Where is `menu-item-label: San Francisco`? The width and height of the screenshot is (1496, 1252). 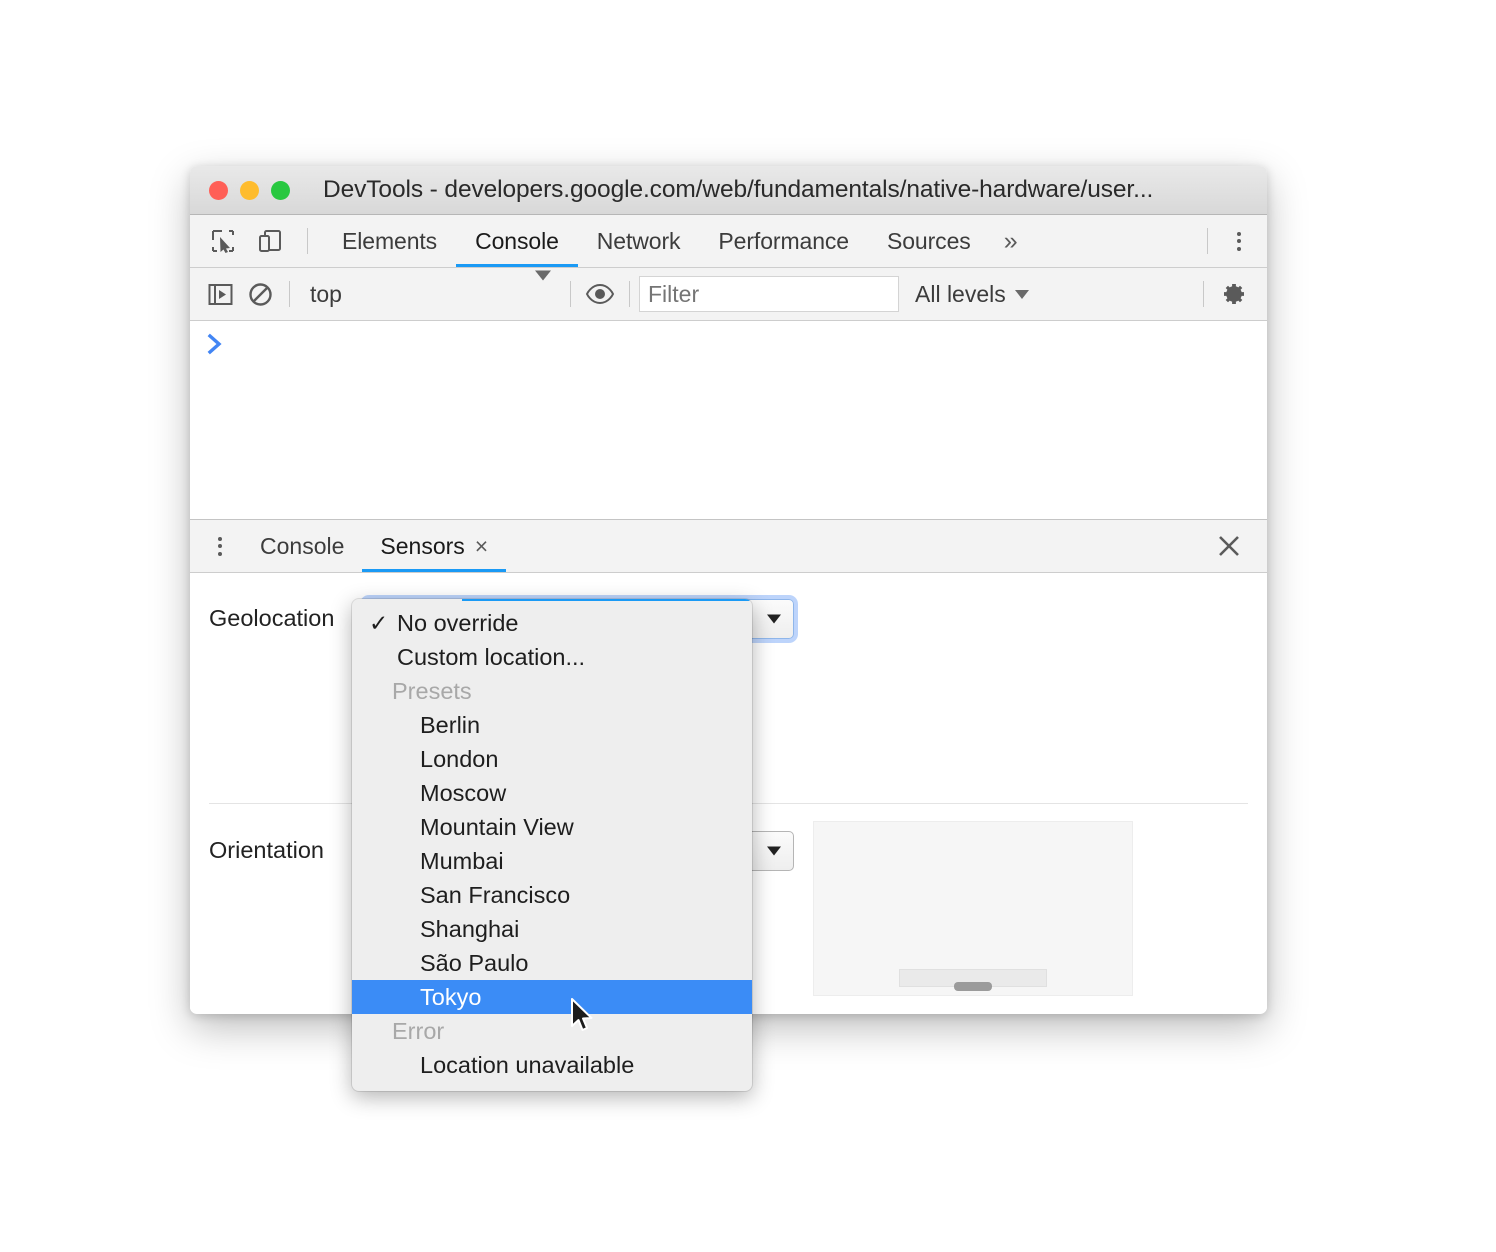
menu-item-label: San Francisco is located at coordinates (495, 894).